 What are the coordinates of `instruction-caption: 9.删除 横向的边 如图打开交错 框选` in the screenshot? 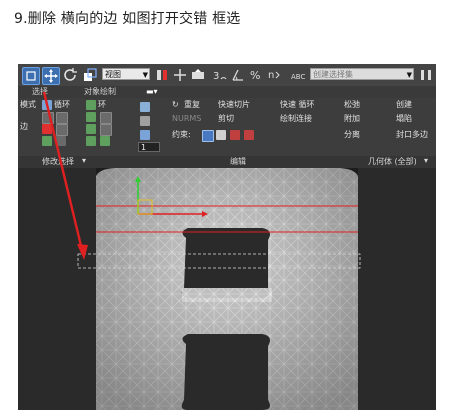 It's located at (127, 19).